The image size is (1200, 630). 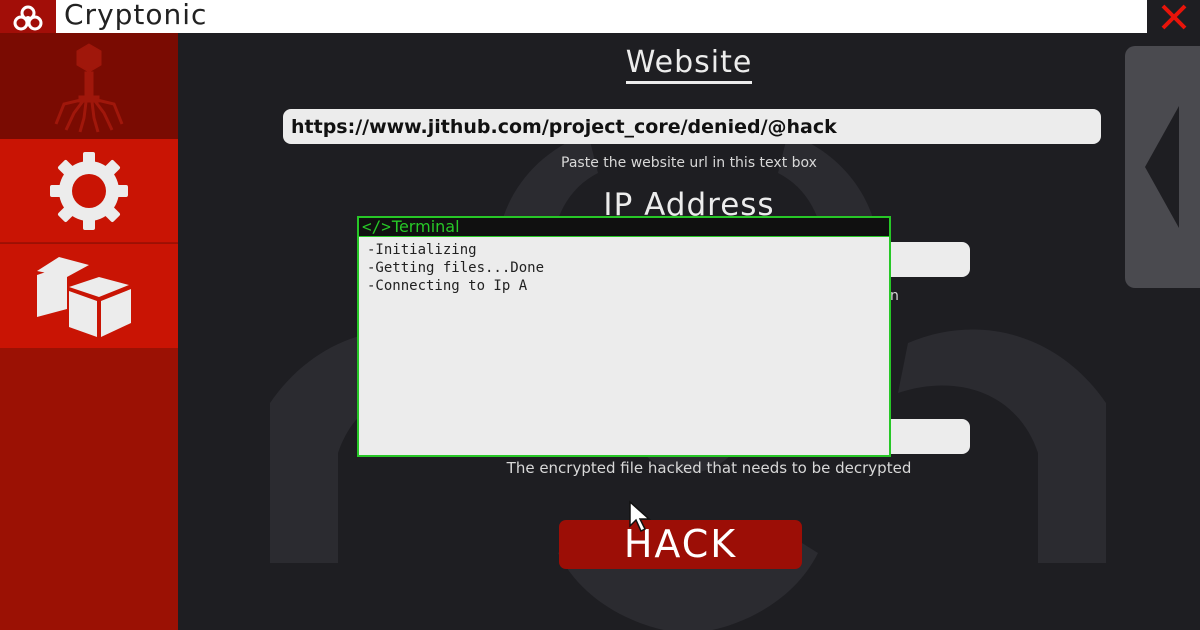 What do you see at coordinates (924, 436) in the screenshot?
I see `encrypted-file-input` at bounding box center [924, 436].